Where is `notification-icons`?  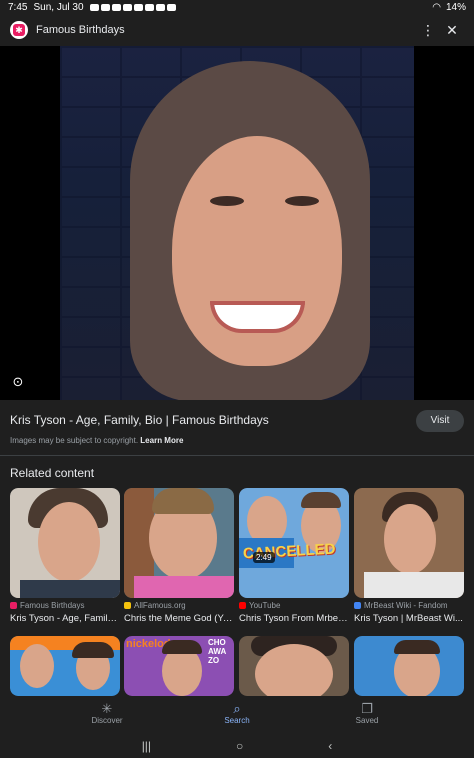
notification-icons is located at coordinates (132, 7).